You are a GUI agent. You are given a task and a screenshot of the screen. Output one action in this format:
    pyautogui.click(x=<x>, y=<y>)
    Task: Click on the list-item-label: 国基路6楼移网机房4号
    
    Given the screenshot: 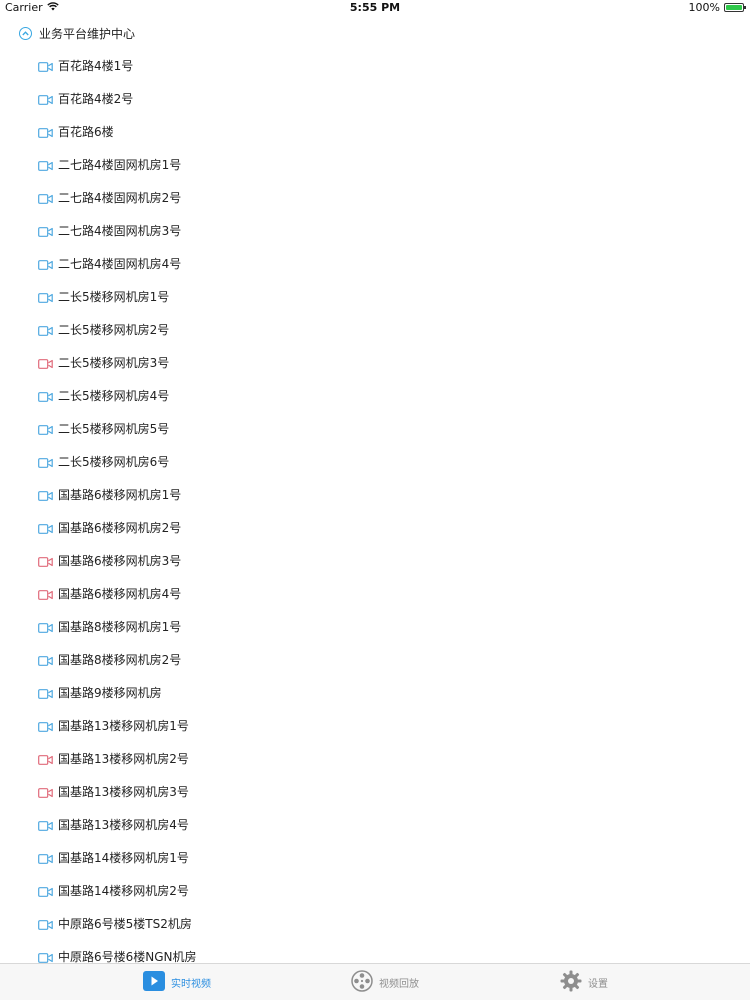 What is the action you would take?
    pyautogui.click(x=120, y=594)
    